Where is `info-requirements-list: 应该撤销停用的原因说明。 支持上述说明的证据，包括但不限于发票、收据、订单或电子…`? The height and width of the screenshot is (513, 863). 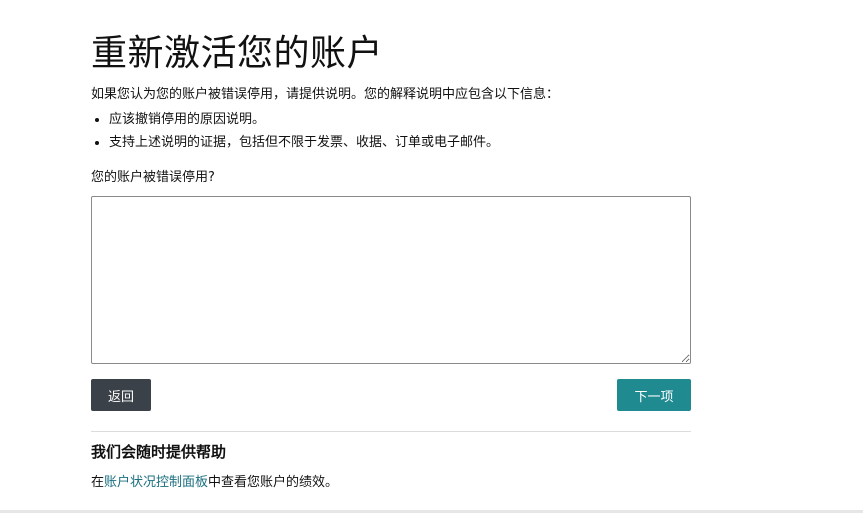 info-requirements-list: 应该撤销停用的原因说明。 支持上述说明的证据，包括但不限于发票、收据、订单或电子… is located at coordinates (391, 131).